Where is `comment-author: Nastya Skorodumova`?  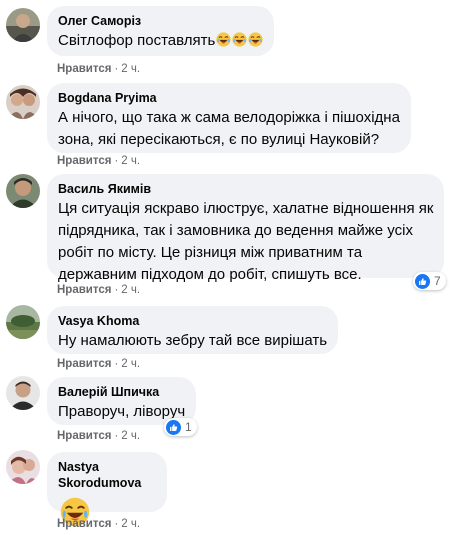 comment-author: Nastya Skorodumova is located at coordinates (107, 475).